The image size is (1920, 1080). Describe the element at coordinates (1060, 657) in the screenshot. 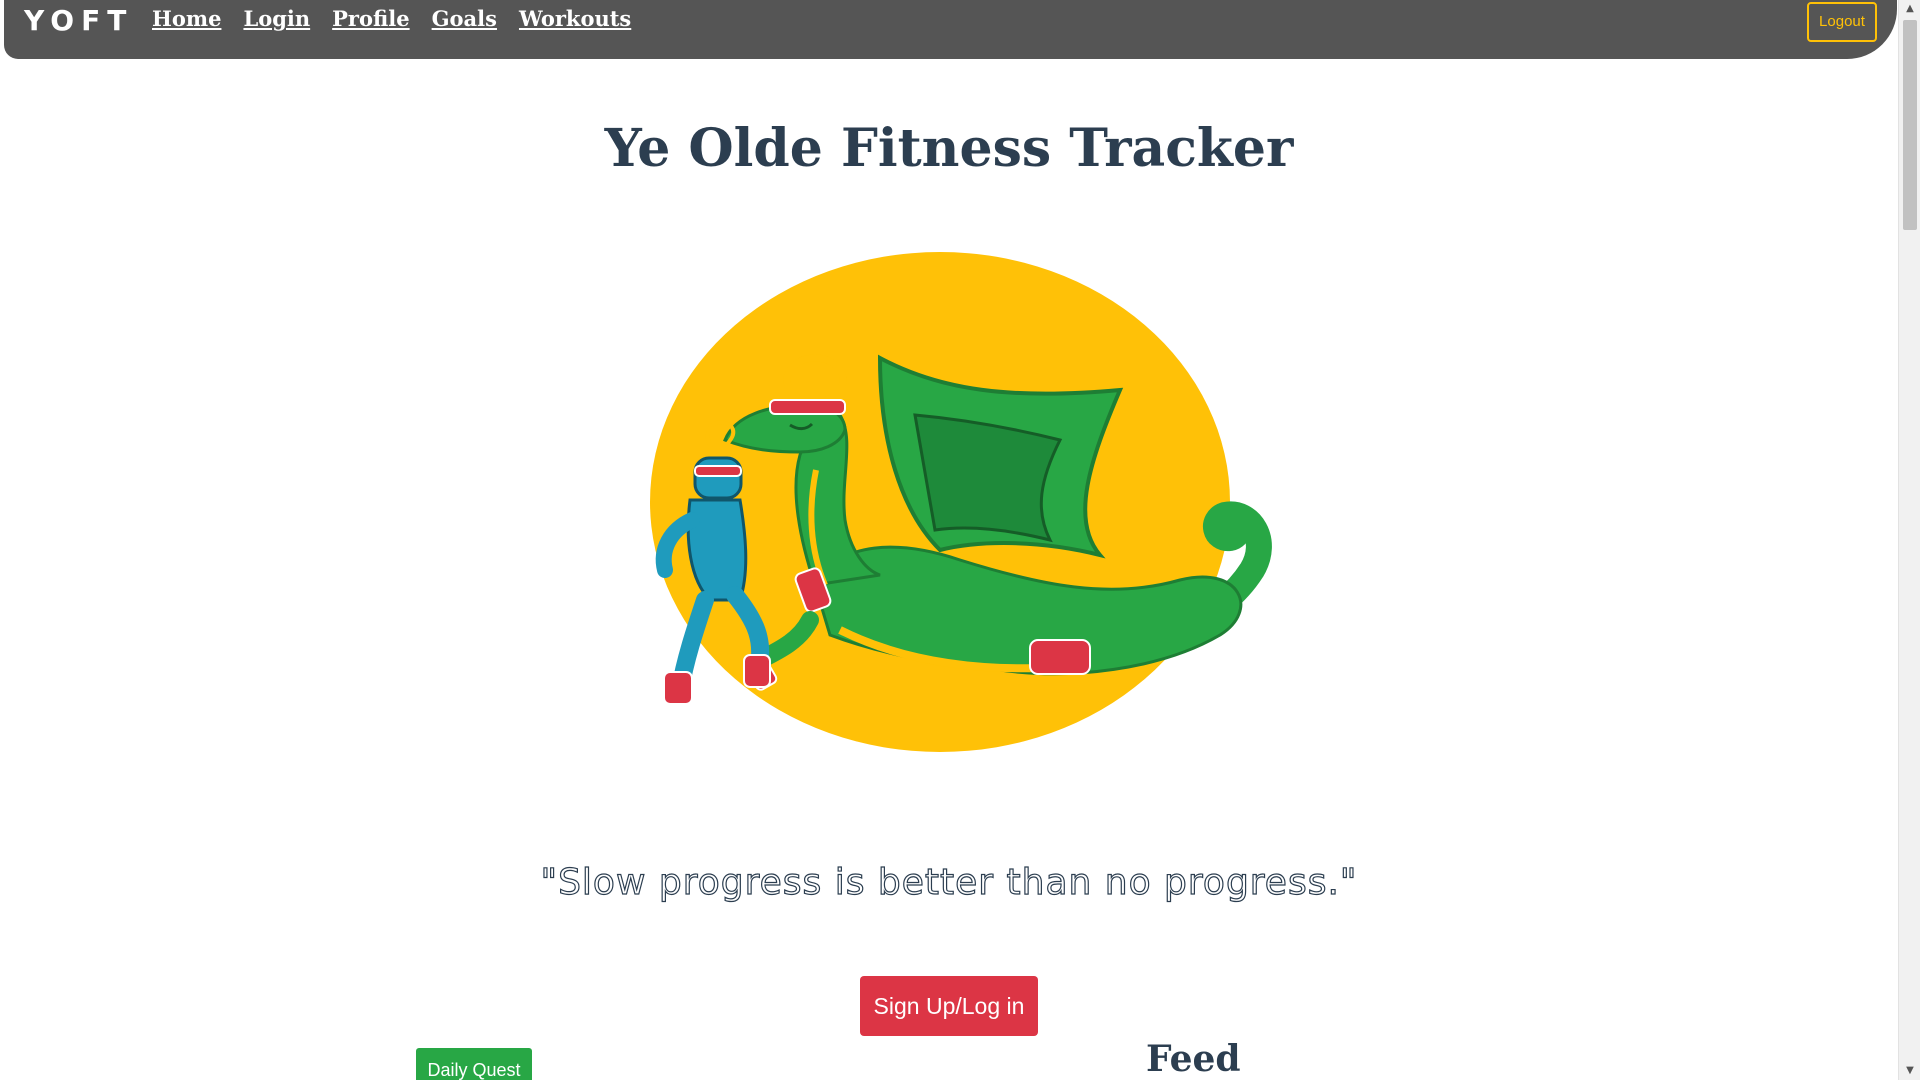

I see `dragon-back-warmer` at that location.